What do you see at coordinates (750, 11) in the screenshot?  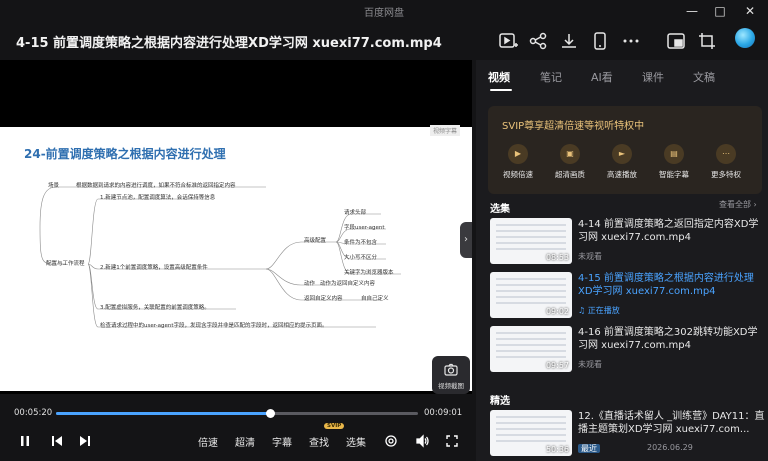 I see `close-icon: ✕` at bounding box center [750, 11].